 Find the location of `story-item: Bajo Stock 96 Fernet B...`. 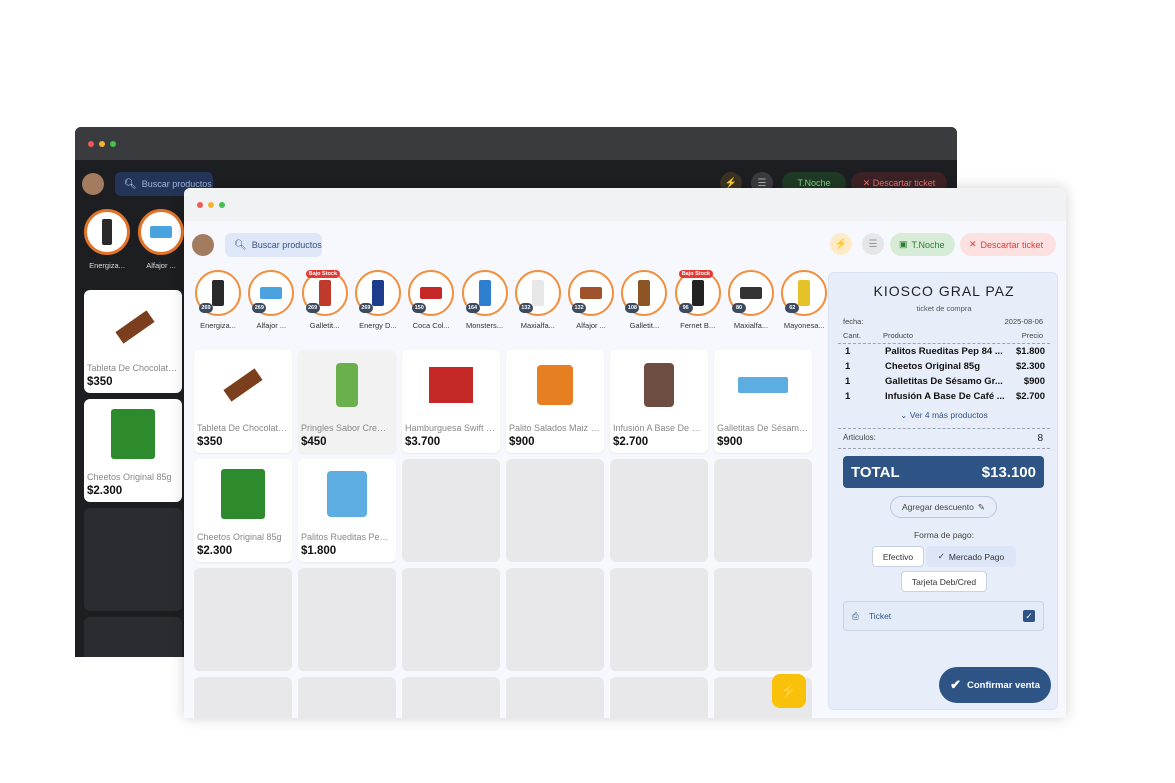

story-item: Bajo Stock 96 Fernet B... is located at coordinates (698, 300).